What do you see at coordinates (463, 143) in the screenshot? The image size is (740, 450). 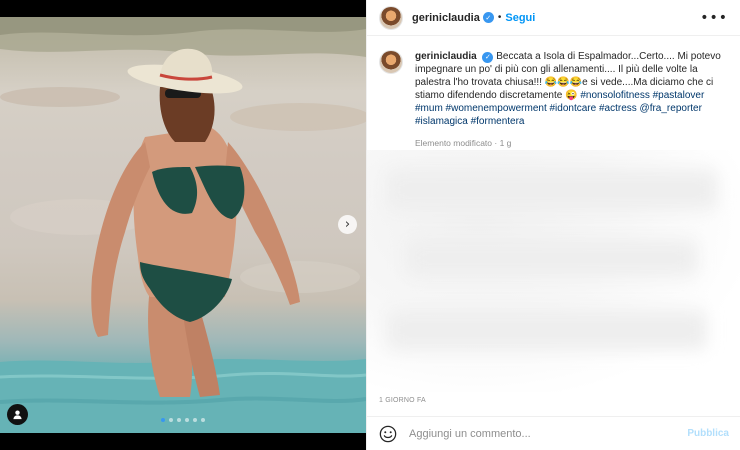 I see `caption-meta: Elemento modificato · 1 g` at bounding box center [463, 143].